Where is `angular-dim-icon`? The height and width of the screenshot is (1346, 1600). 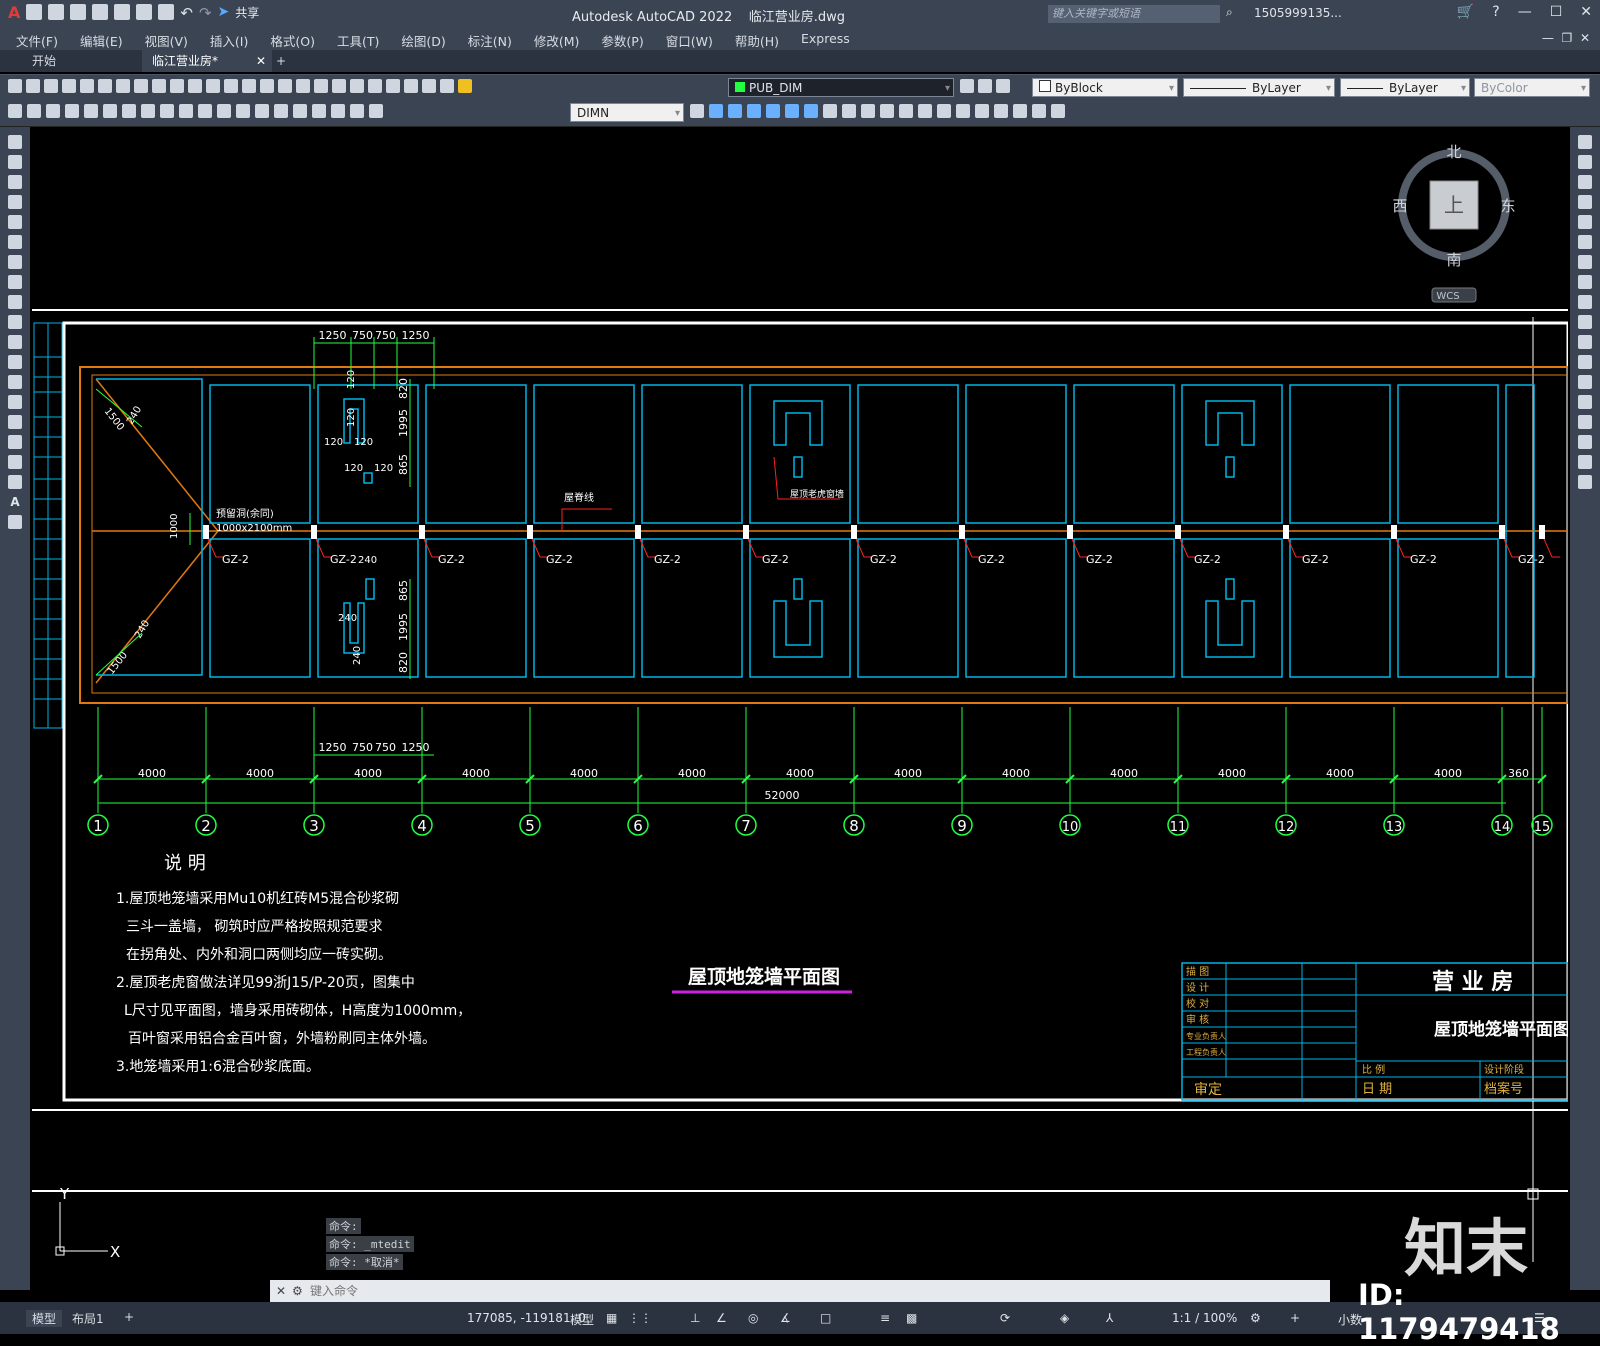
angular-dim-icon is located at coordinates (148, 111).